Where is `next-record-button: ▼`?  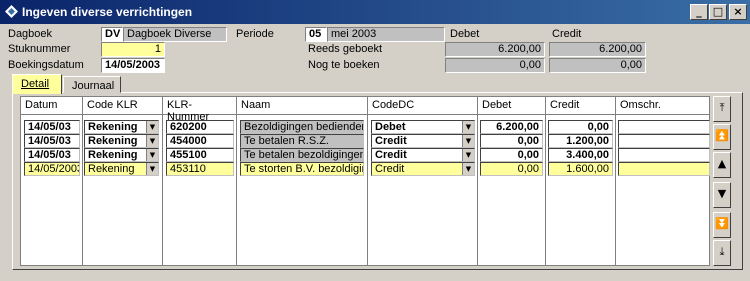 next-record-button: ▼ is located at coordinates (722, 195).